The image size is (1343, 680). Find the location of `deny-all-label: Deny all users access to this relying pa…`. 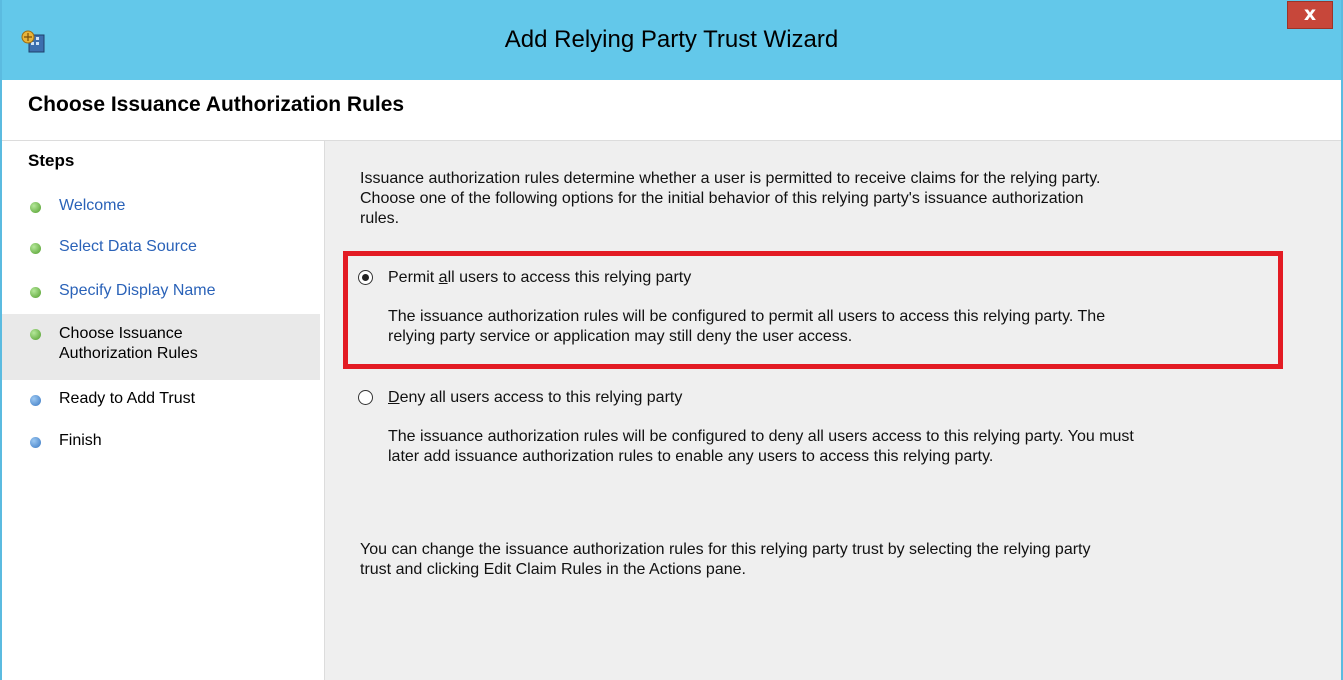

deny-all-label: Deny all users access to this relying pa… is located at coordinates (535, 398).